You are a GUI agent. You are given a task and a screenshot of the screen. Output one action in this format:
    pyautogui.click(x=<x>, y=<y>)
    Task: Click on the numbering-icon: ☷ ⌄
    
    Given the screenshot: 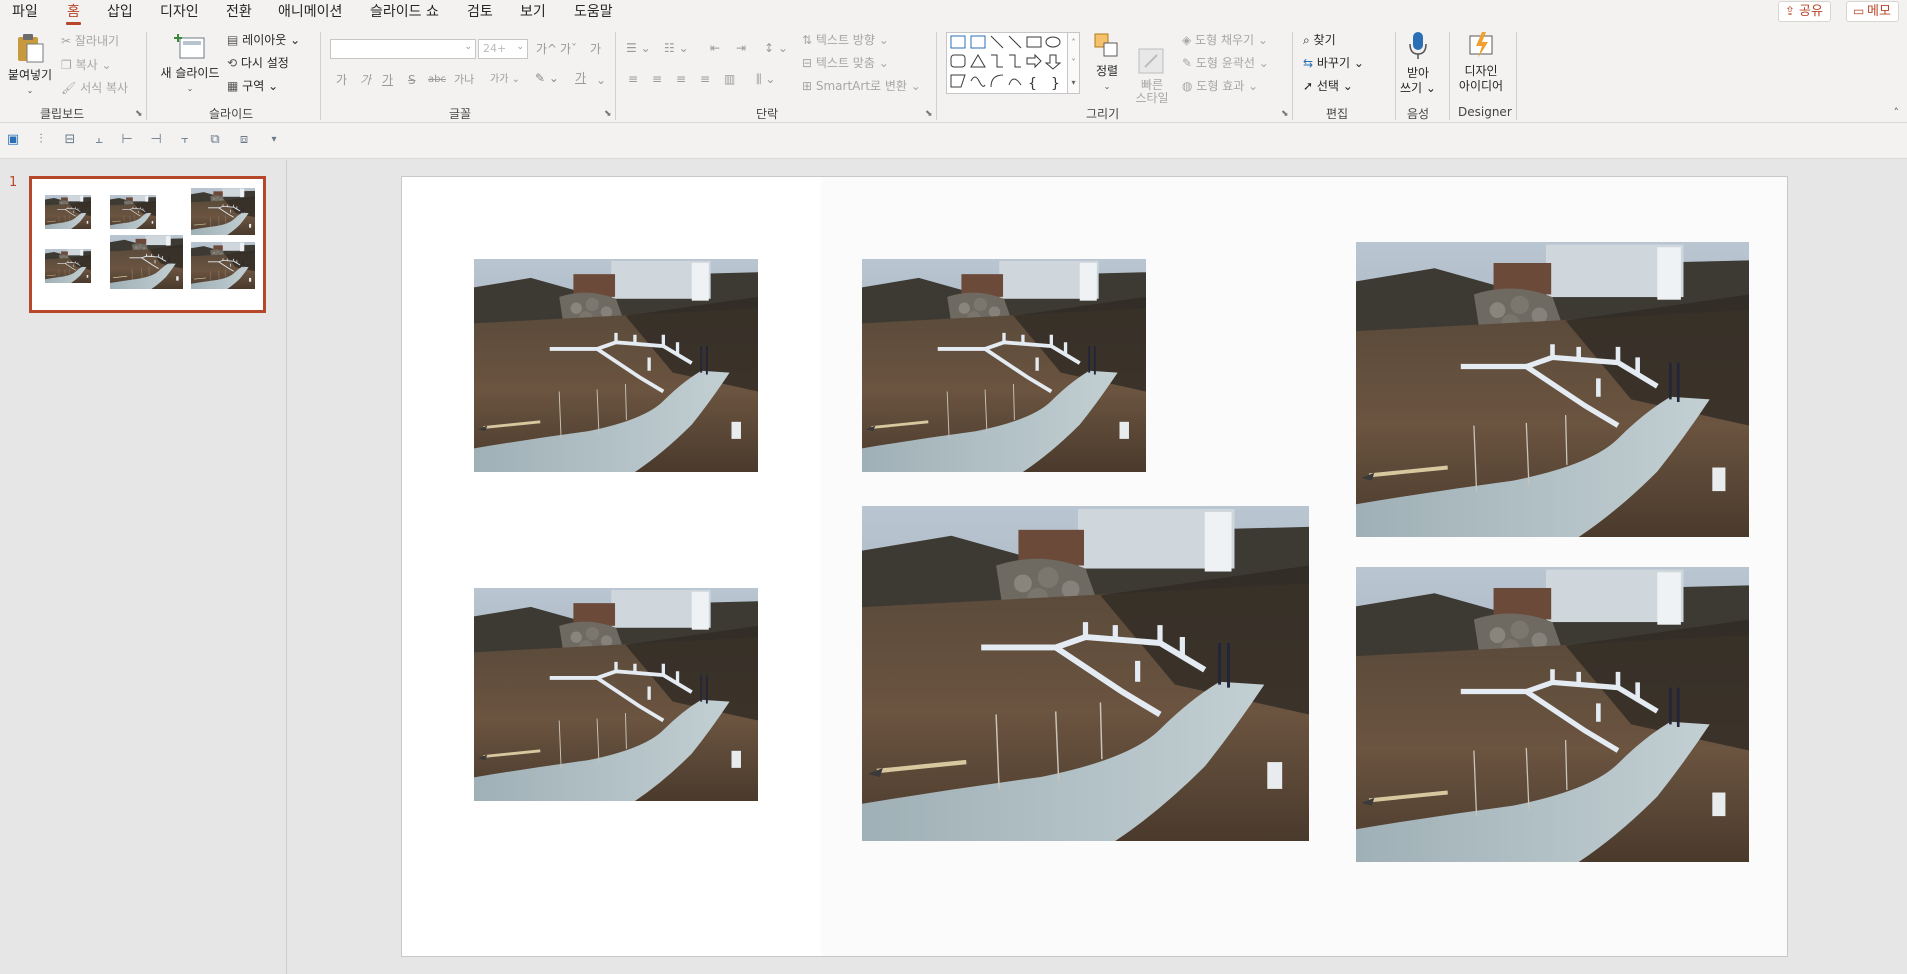 What is the action you would take?
    pyautogui.click(x=676, y=48)
    